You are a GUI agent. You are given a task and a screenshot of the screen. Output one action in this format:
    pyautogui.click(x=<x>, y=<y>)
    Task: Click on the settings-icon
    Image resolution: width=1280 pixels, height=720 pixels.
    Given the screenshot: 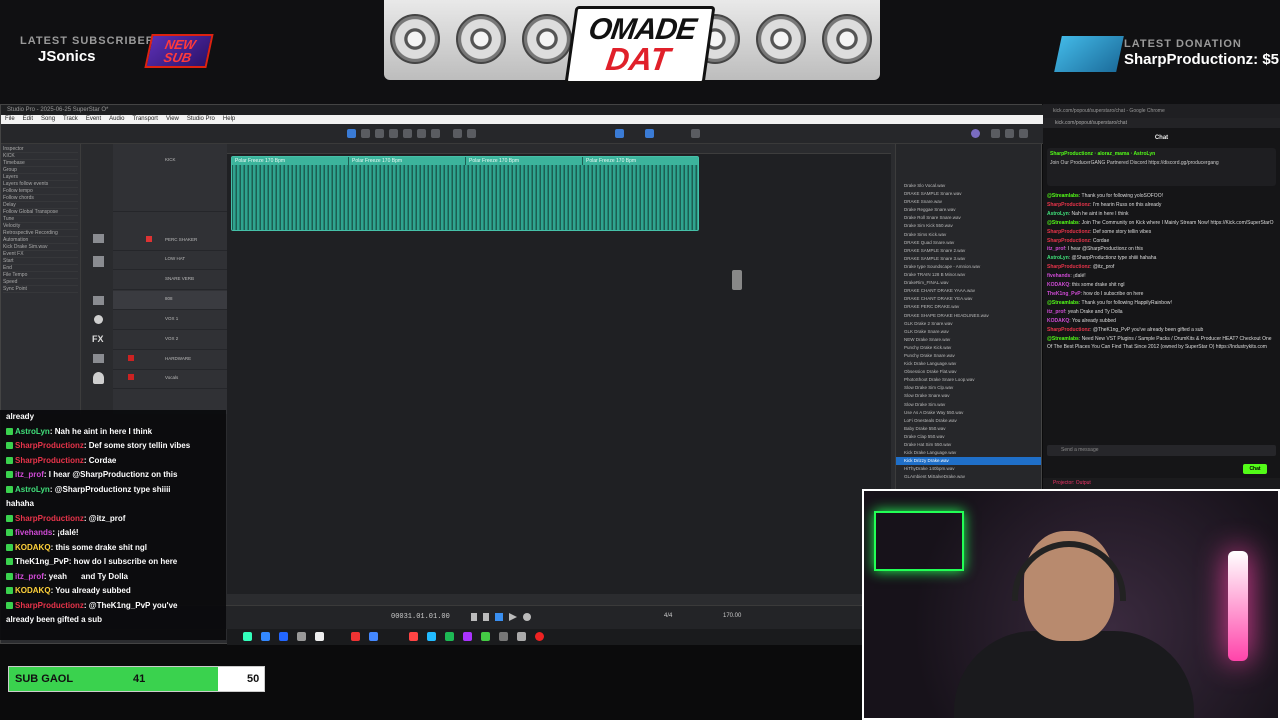 What is the action you would take?
    pyautogui.click(x=995, y=133)
    